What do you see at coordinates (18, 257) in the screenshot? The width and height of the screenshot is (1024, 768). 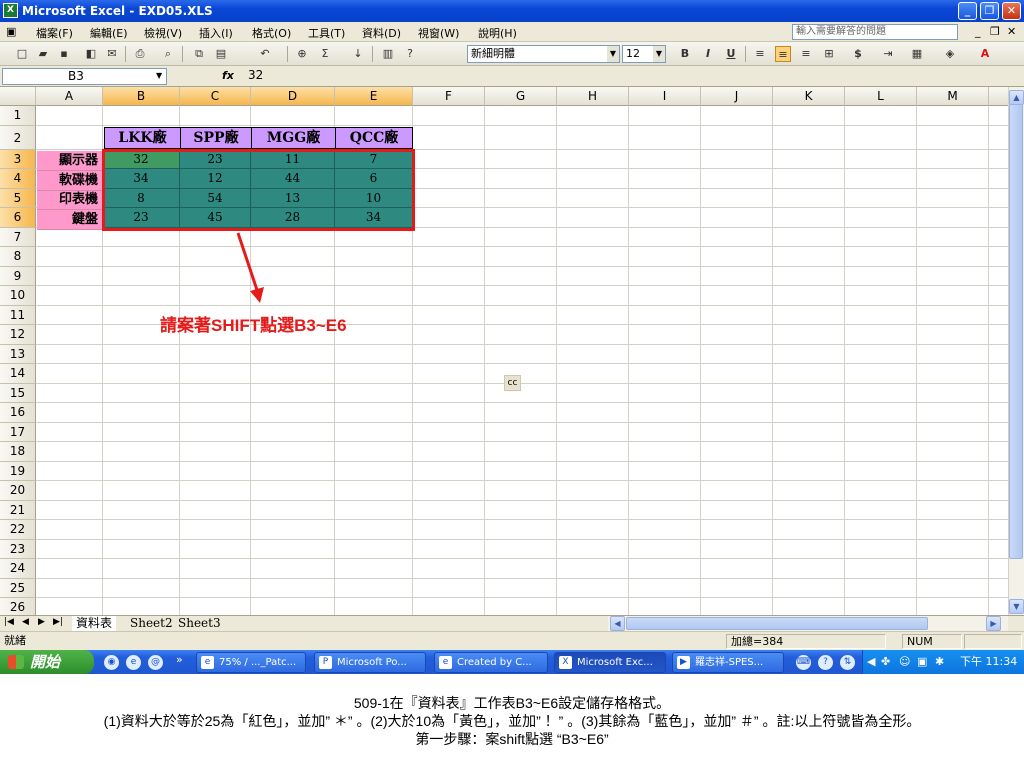 I see `row-header: 8` at bounding box center [18, 257].